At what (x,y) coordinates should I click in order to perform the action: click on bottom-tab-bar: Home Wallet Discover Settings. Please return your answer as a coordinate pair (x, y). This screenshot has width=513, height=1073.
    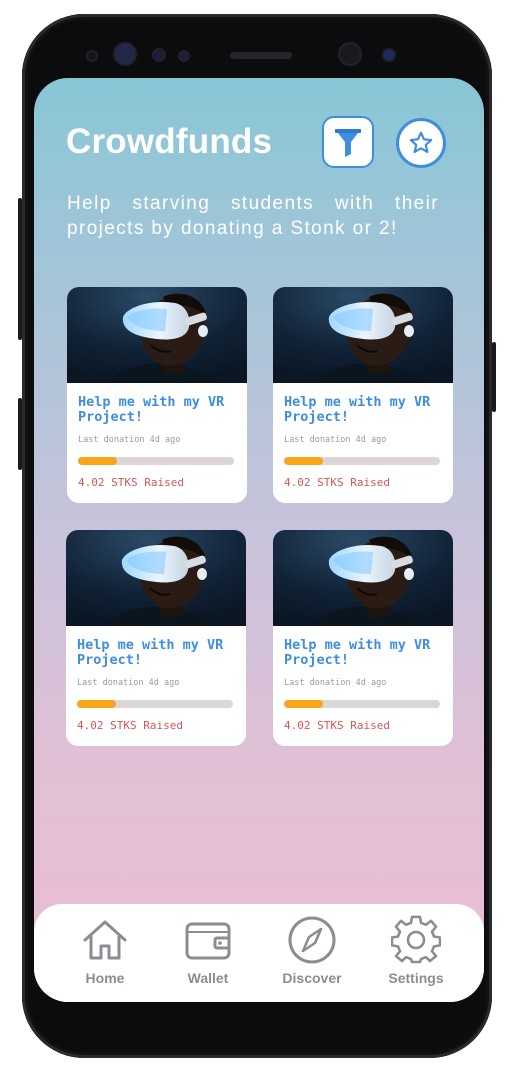
    Looking at the image, I should click on (259, 953).